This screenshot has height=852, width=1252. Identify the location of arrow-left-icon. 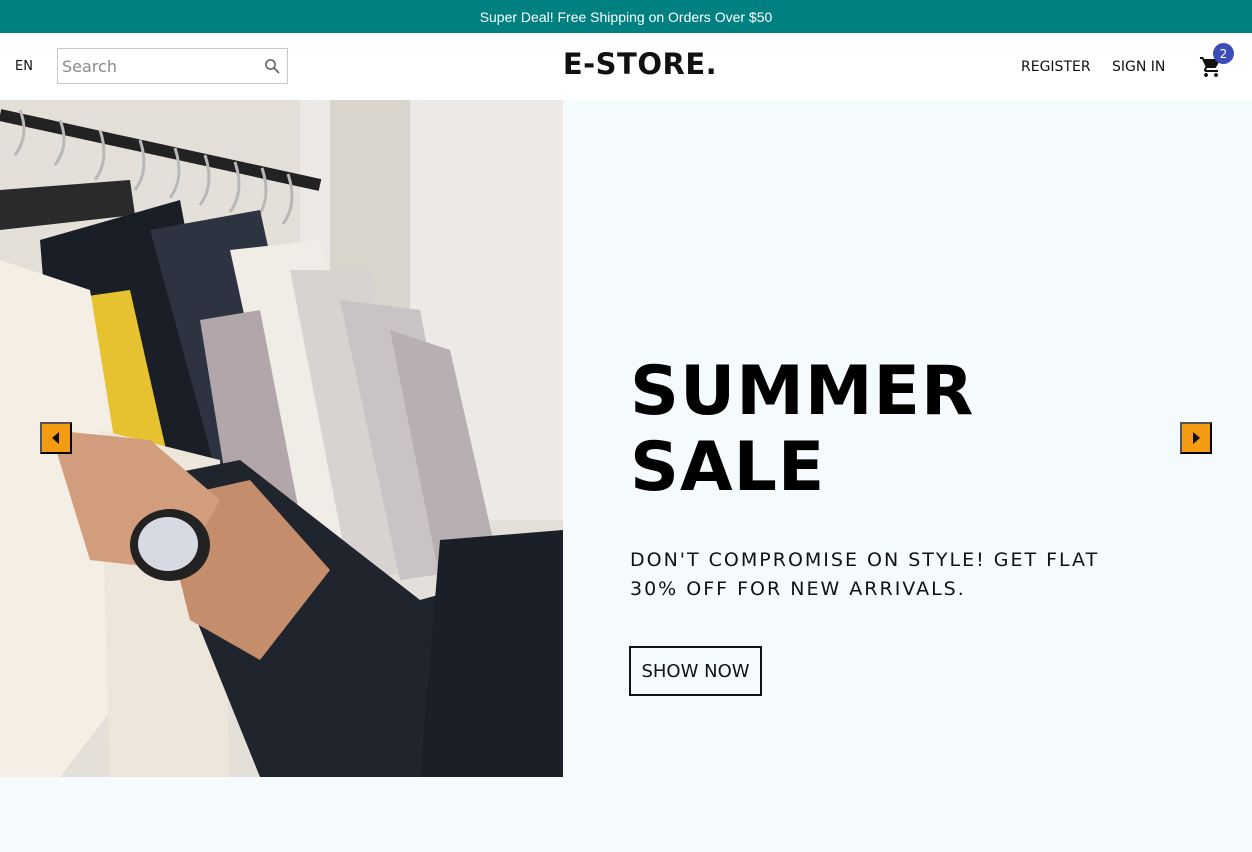
(55, 438).